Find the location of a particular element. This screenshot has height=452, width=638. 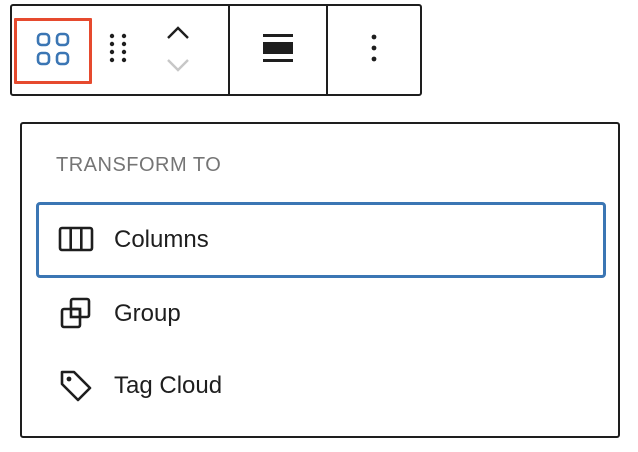

move-up-button is located at coordinates (178, 35).